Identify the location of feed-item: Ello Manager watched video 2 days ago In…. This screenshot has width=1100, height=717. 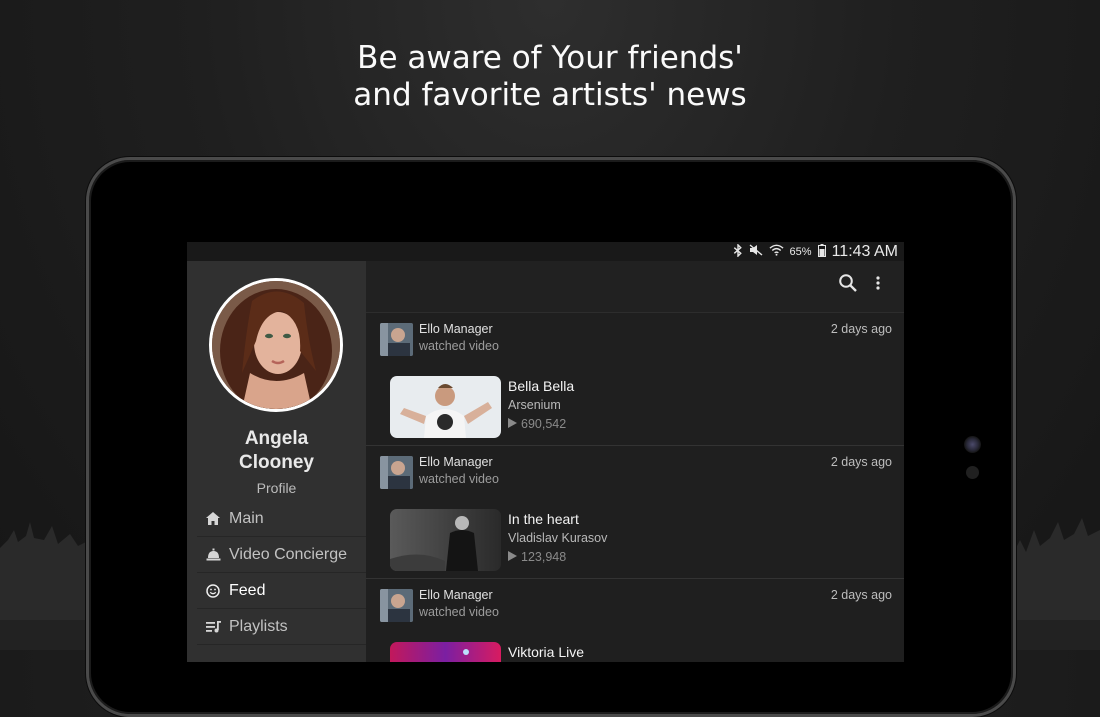
(635, 512).